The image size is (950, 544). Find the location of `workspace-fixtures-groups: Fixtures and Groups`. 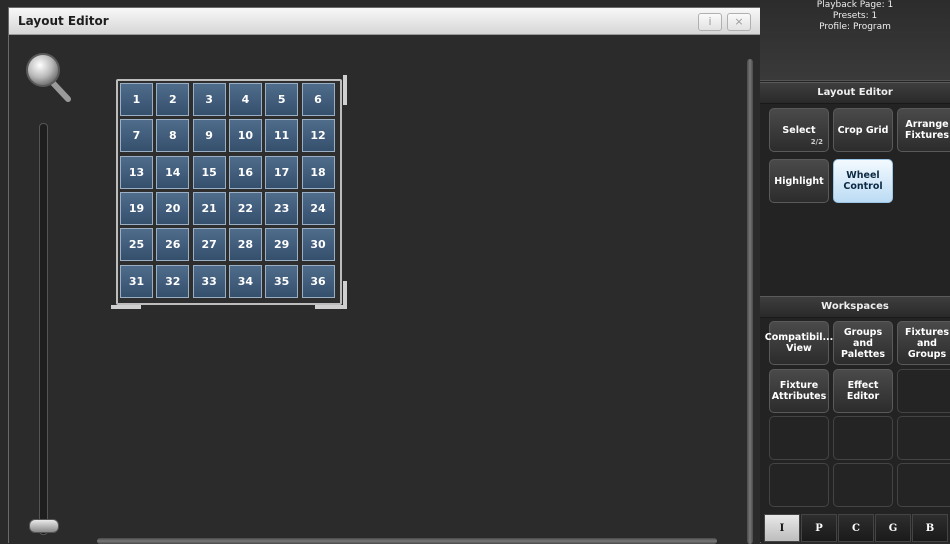

workspace-fixtures-groups: Fixtures and Groups is located at coordinates (923, 343).